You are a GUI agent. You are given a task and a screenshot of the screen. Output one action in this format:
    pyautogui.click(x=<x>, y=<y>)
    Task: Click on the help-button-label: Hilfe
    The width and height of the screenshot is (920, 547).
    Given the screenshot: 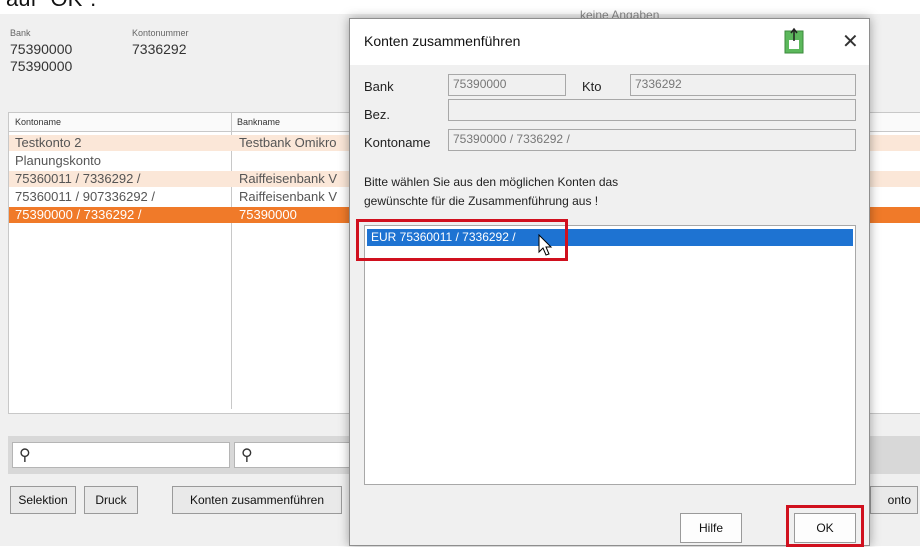 What is the action you would take?
    pyautogui.click(x=710, y=528)
    